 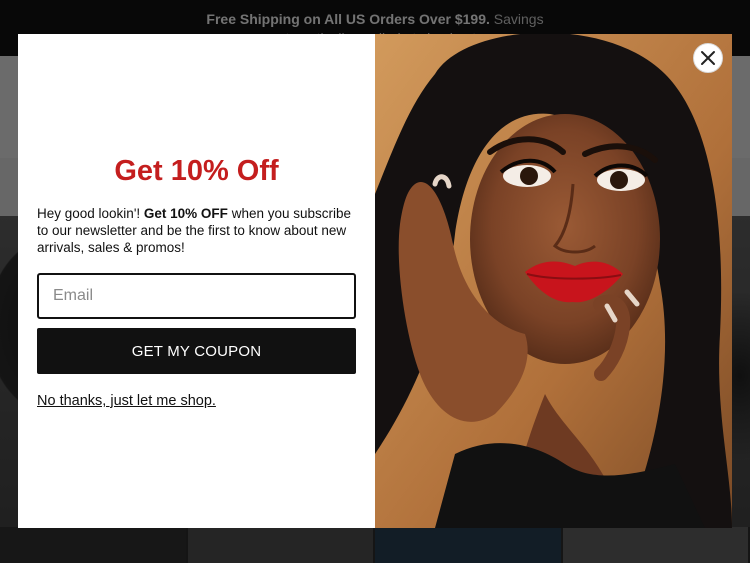 I want to click on decline-link: No thanks, just let me shop., so click(x=126, y=401).